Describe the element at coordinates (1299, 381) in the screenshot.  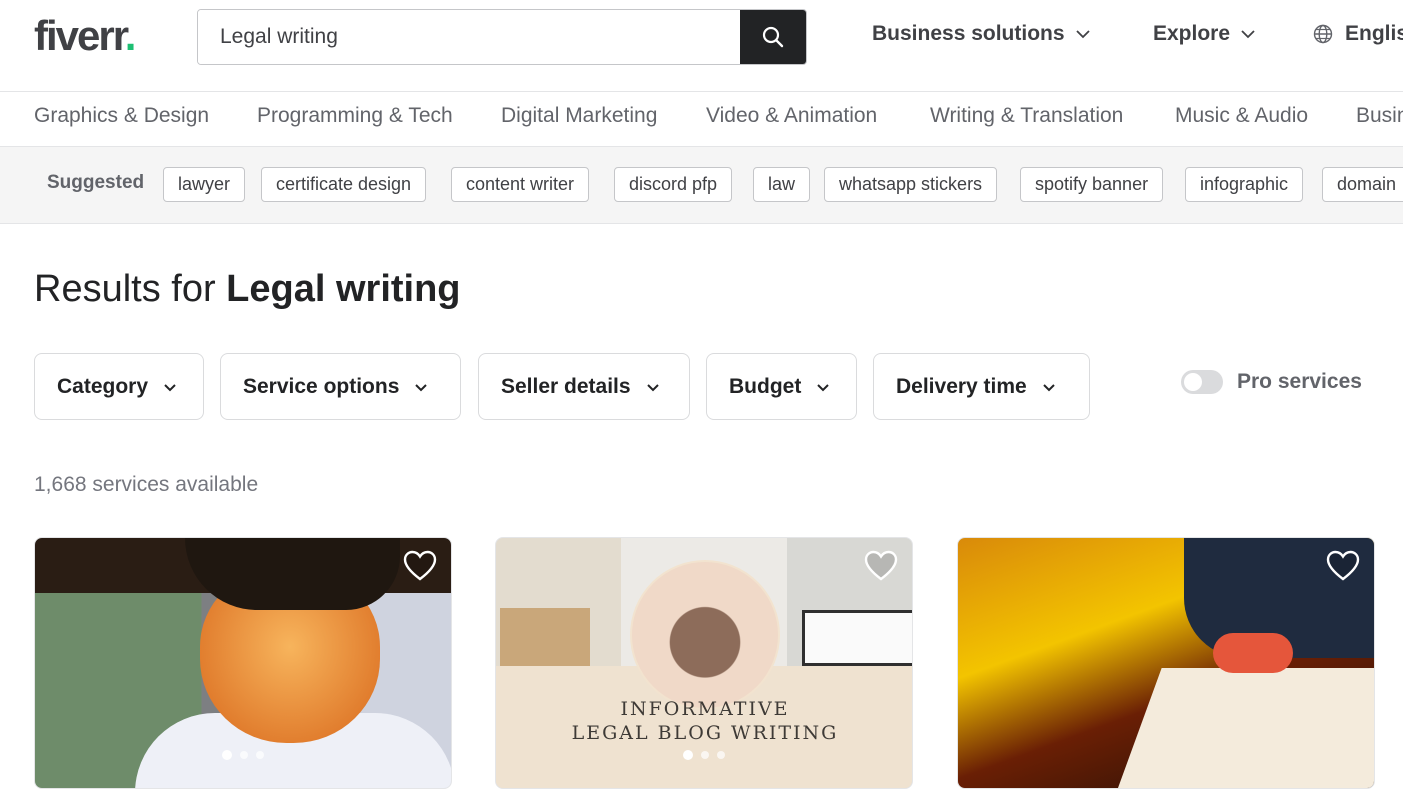
I see `pro-services-label: Pro services` at that location.